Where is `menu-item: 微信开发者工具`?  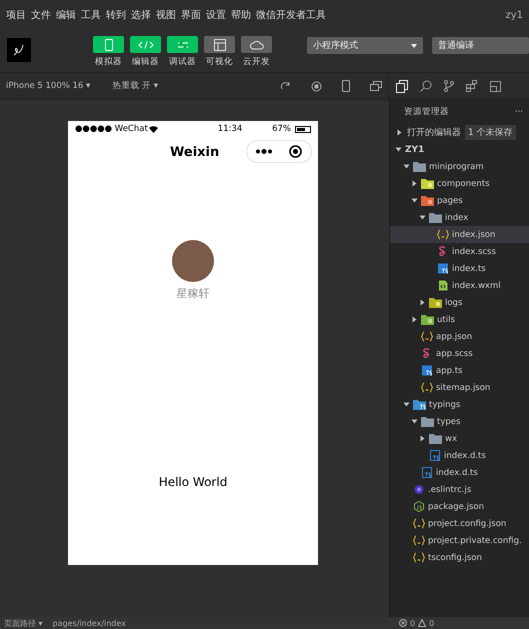
menu-item: 微信开发者工具 is located at coordinates (291, 15).